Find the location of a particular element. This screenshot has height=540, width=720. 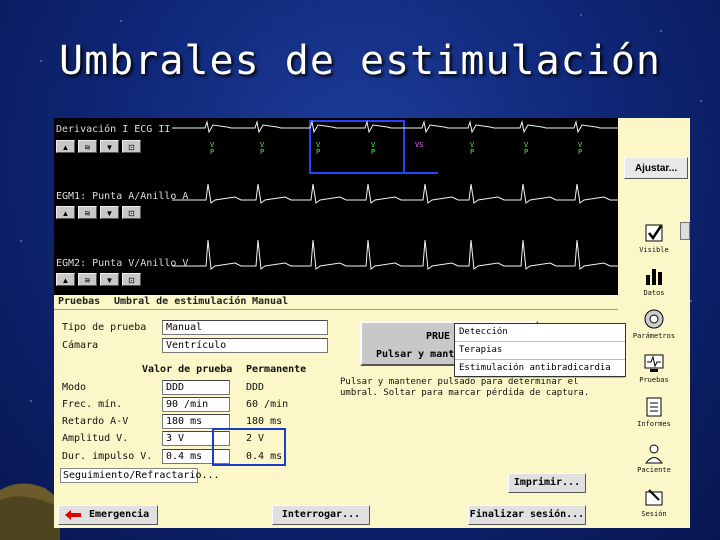

av-delay-permanent-value: 180 ms is located at coordinates (264, 421).